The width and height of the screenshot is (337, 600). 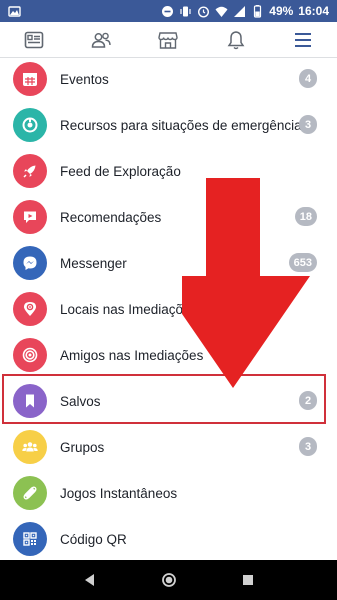 I want to click on clock: 16:04, so click(x=313, y=11).